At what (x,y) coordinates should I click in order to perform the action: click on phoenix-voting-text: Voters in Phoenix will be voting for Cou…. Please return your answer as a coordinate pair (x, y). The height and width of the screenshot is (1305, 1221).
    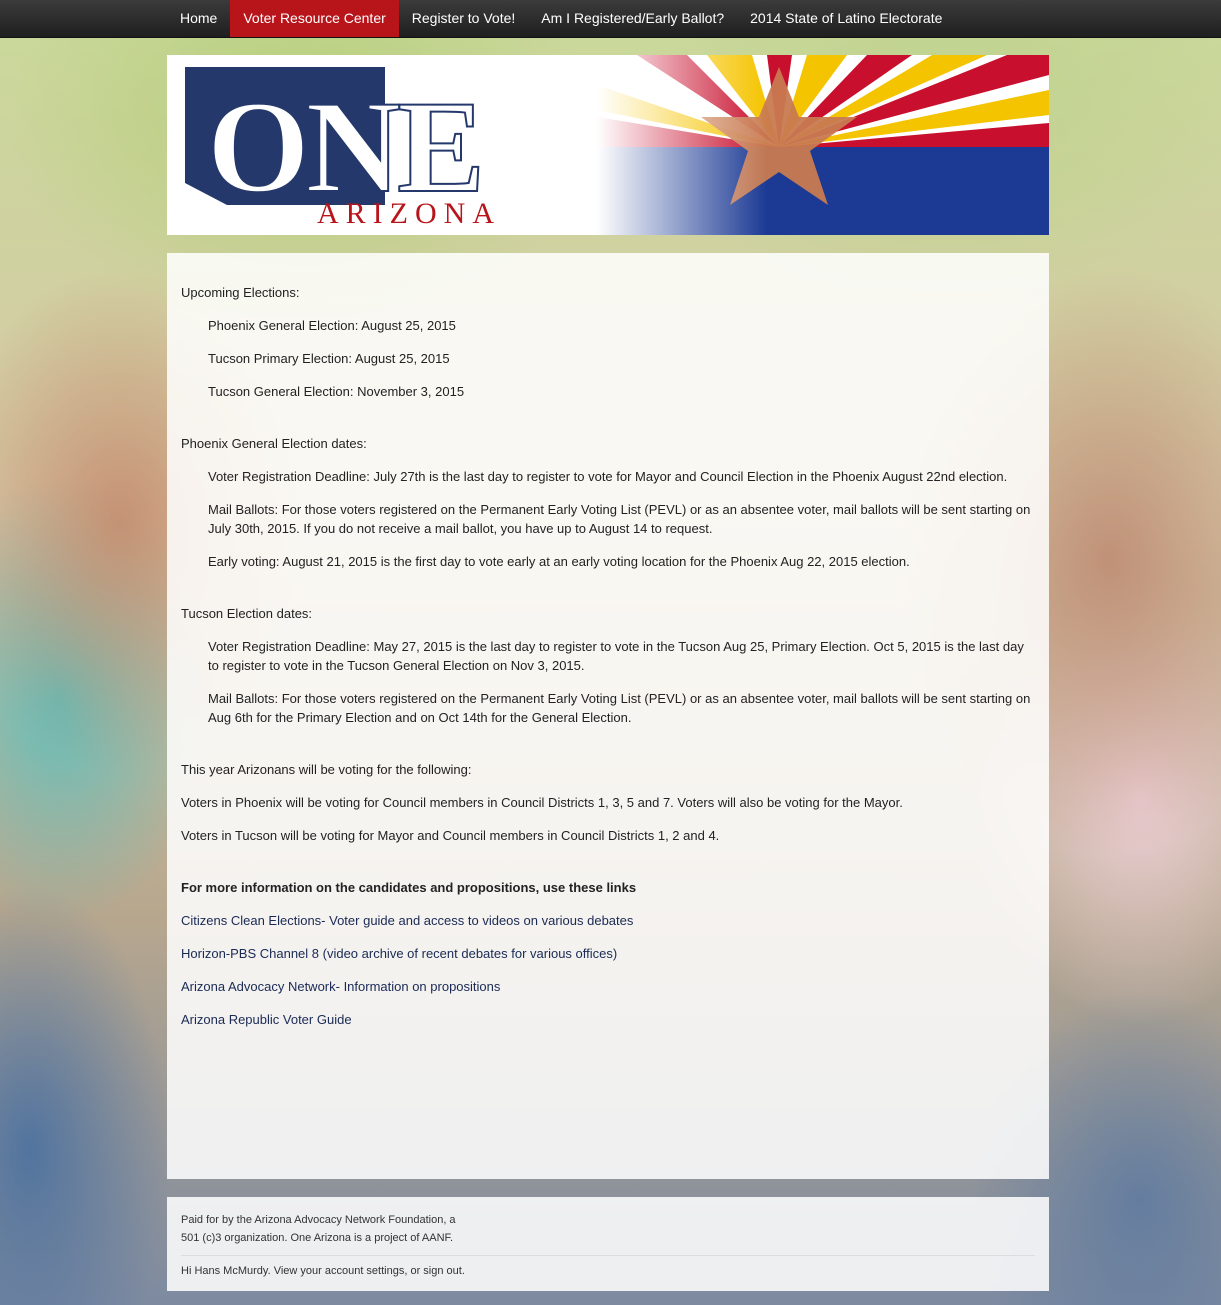
    Looking at the image, I should click on (542, 802).